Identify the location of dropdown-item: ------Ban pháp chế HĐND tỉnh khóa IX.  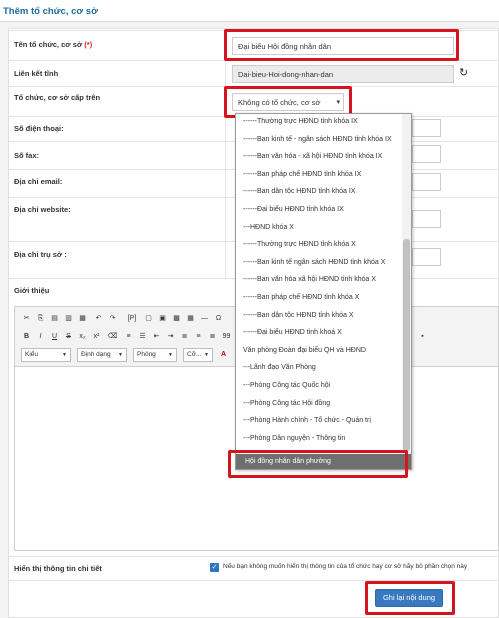
(302, 174).